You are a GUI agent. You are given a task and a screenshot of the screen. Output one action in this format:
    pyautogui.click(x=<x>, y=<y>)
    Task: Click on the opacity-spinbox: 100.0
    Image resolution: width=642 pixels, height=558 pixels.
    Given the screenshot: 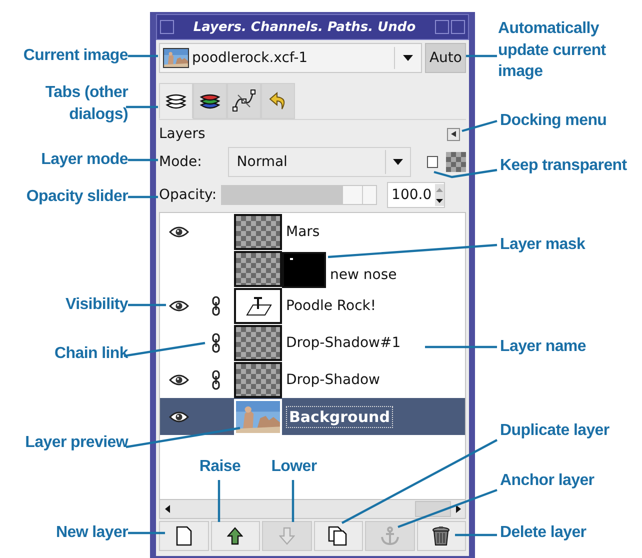 What is the action you would take?
    pyautogui.click(x=415, y=195)
    